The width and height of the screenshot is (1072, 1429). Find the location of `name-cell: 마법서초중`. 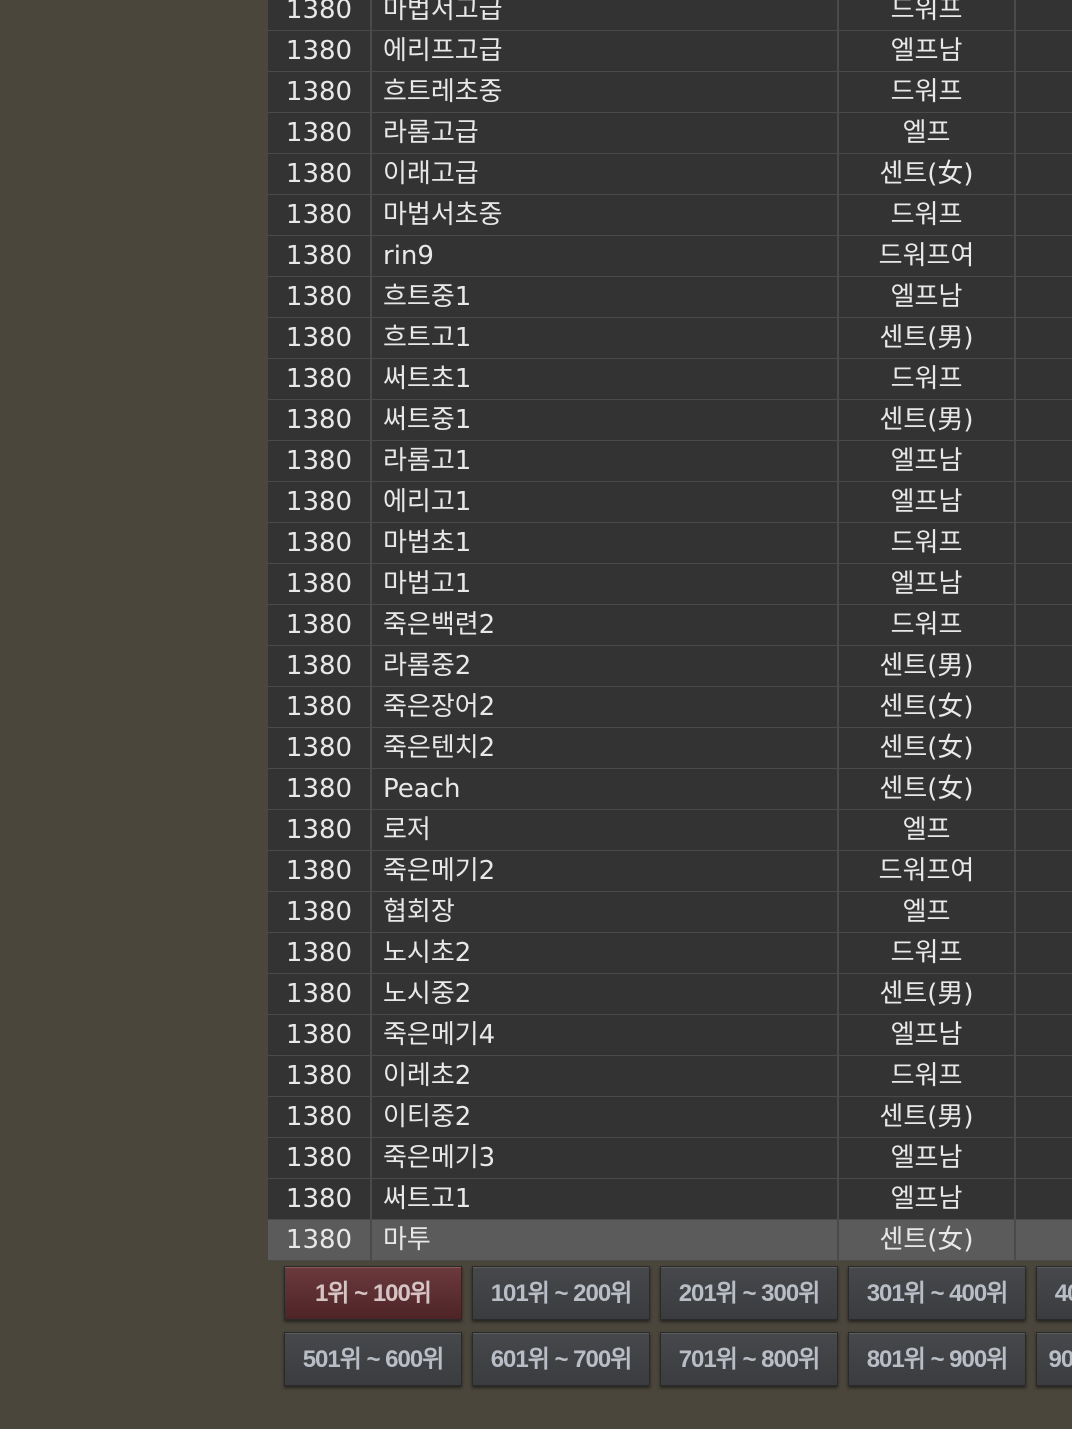

name-cell: 마법서초중 is located at coordinates (605, 215).